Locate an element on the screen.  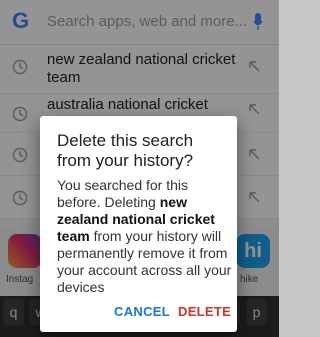
dialog-title: Delete this search from your history? is located at coordinates (125, 150).